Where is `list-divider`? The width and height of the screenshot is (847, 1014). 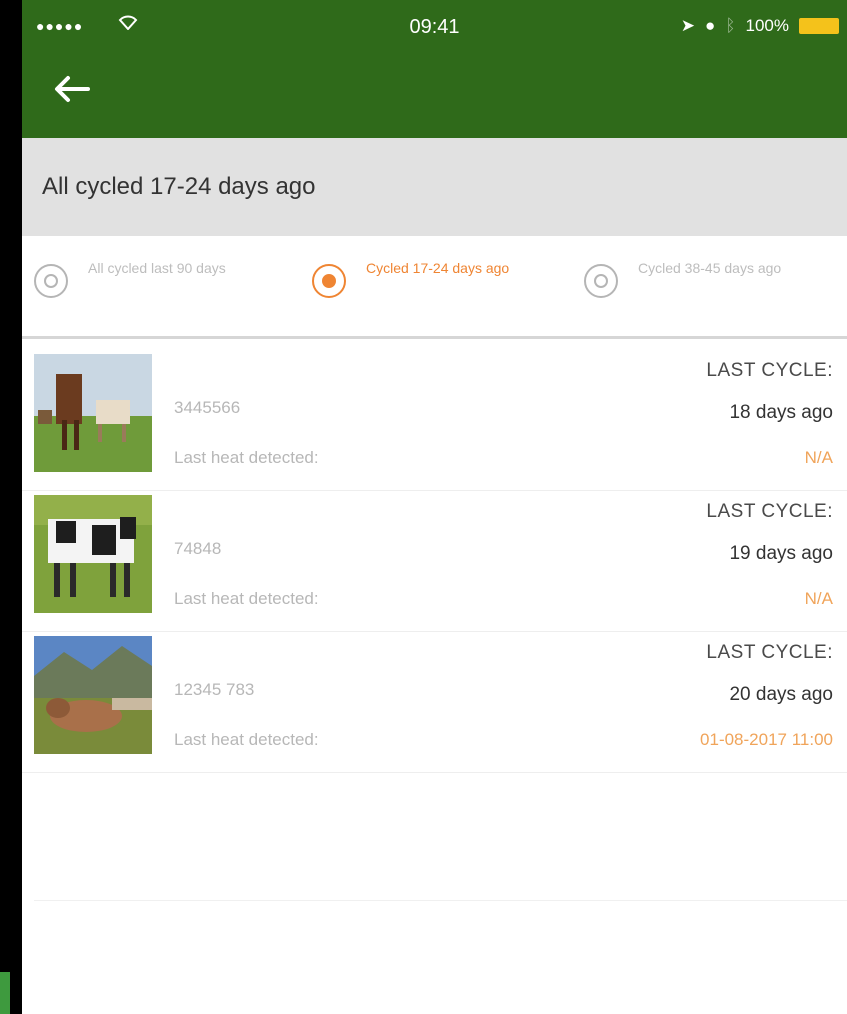
list-divider is located at coordinates (440, 900).